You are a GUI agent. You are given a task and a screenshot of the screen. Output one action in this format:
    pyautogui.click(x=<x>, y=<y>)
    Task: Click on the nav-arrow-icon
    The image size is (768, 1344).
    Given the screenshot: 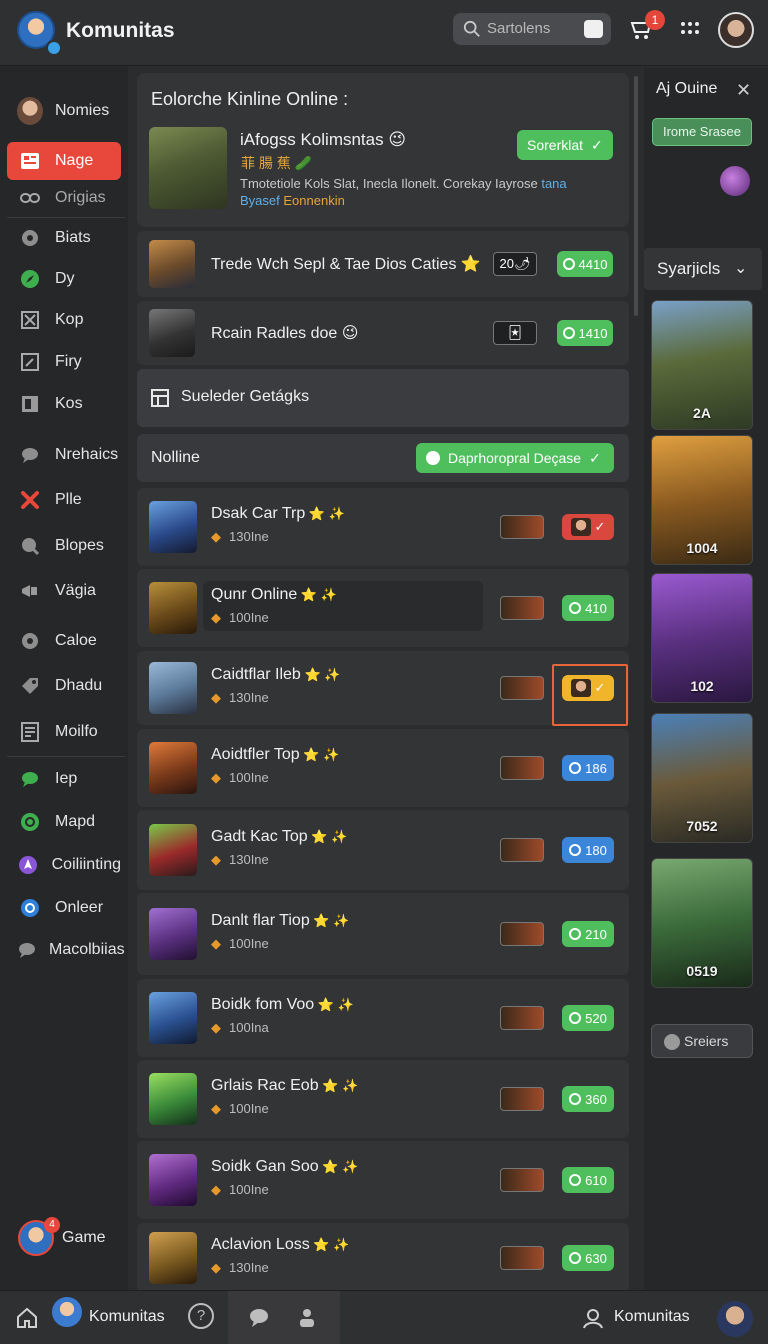 What is the action you would take?
    pyautogui.click(x=28, y=865)
    